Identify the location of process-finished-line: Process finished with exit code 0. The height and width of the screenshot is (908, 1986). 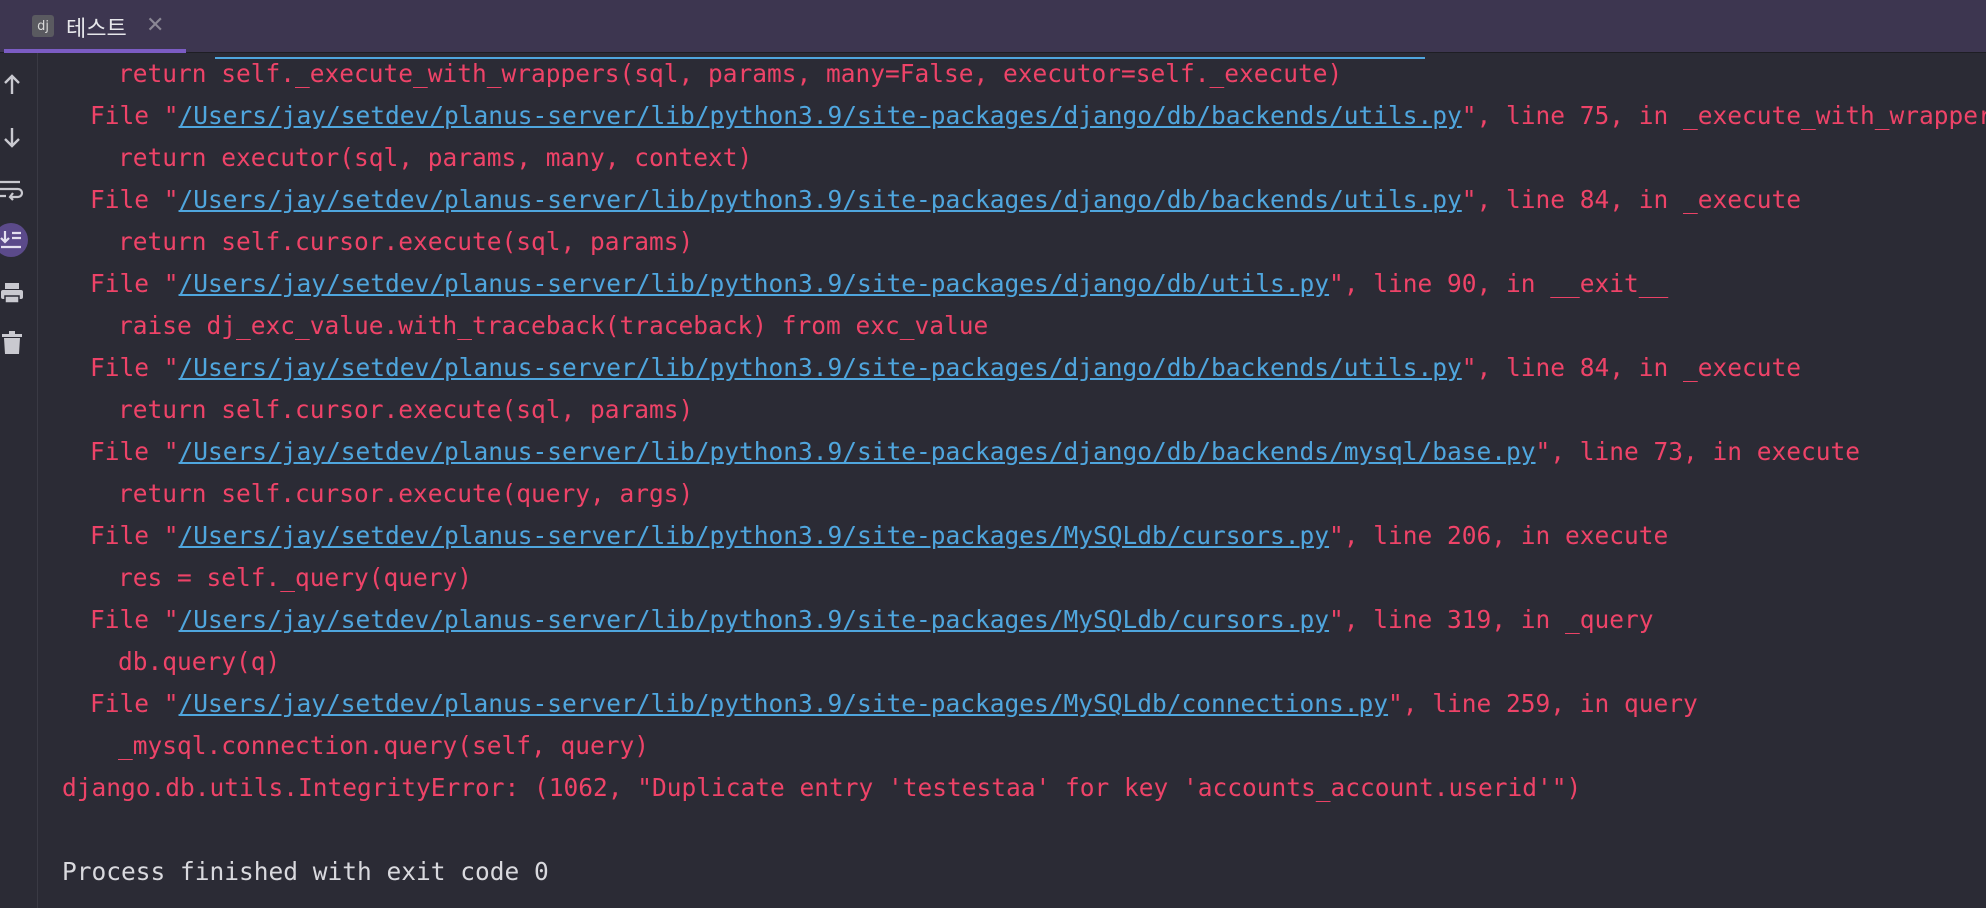
(305, 871).